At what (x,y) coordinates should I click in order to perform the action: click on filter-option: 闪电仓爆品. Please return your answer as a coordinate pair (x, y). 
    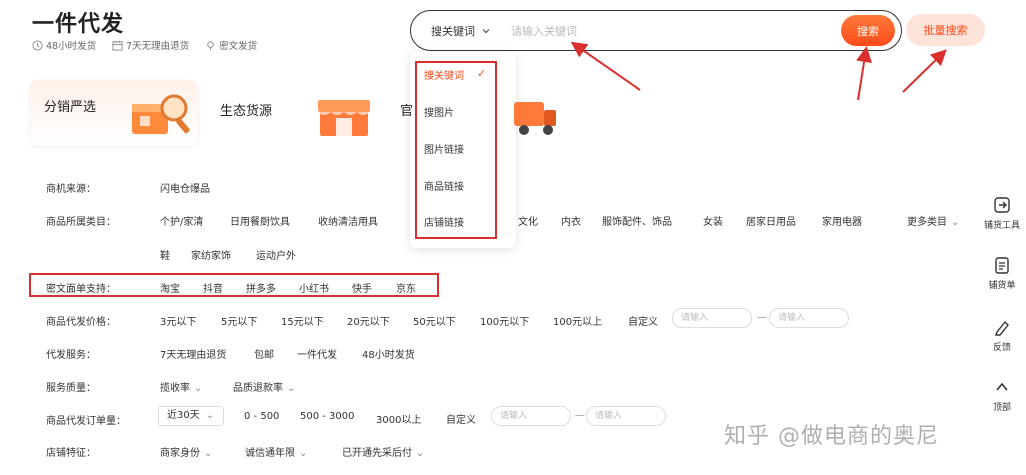
    Looking at the image, I should click on (185, 187).